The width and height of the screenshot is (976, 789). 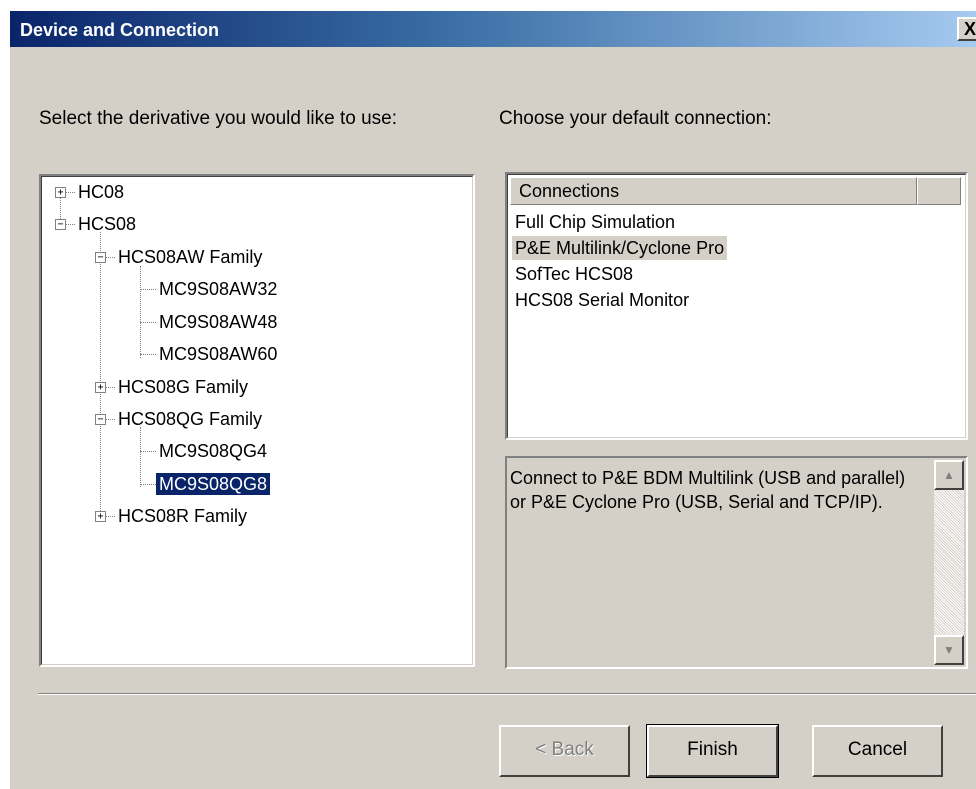 What do you see at coordinates (213, 484) in the screenshot?
I see `tree-node-mc9s08qg8: MC9S08QG8` at bounding box center [213, 484].